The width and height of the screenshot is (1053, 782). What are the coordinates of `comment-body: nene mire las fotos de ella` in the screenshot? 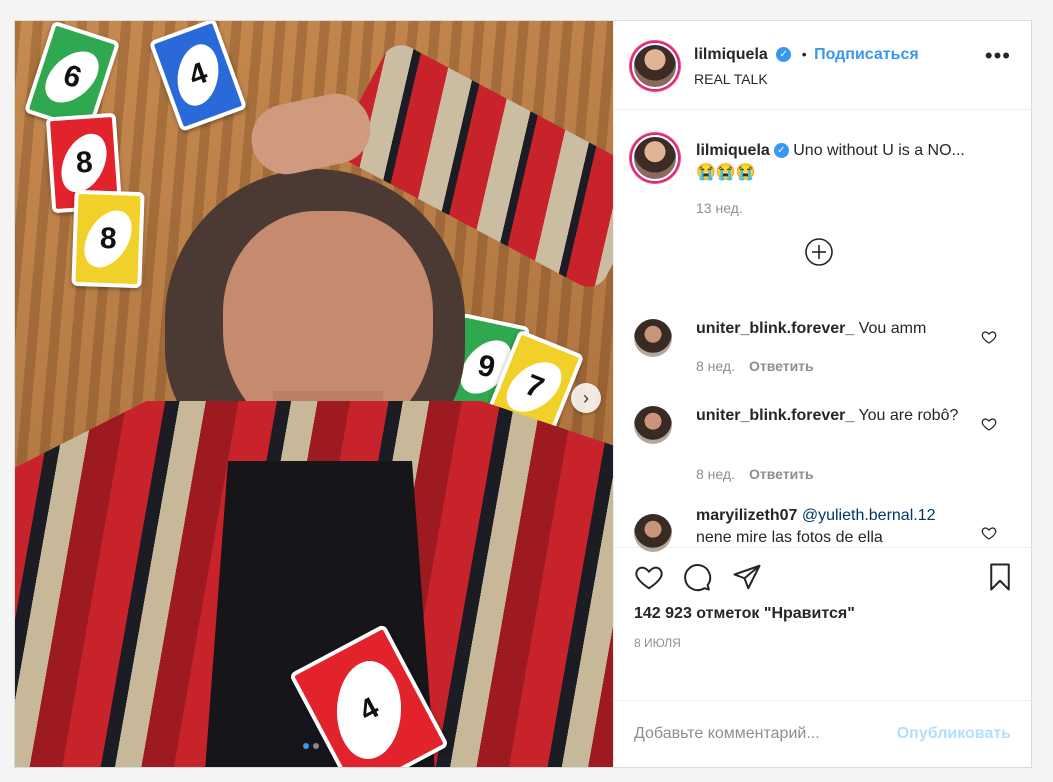 It's located at (789, 537).